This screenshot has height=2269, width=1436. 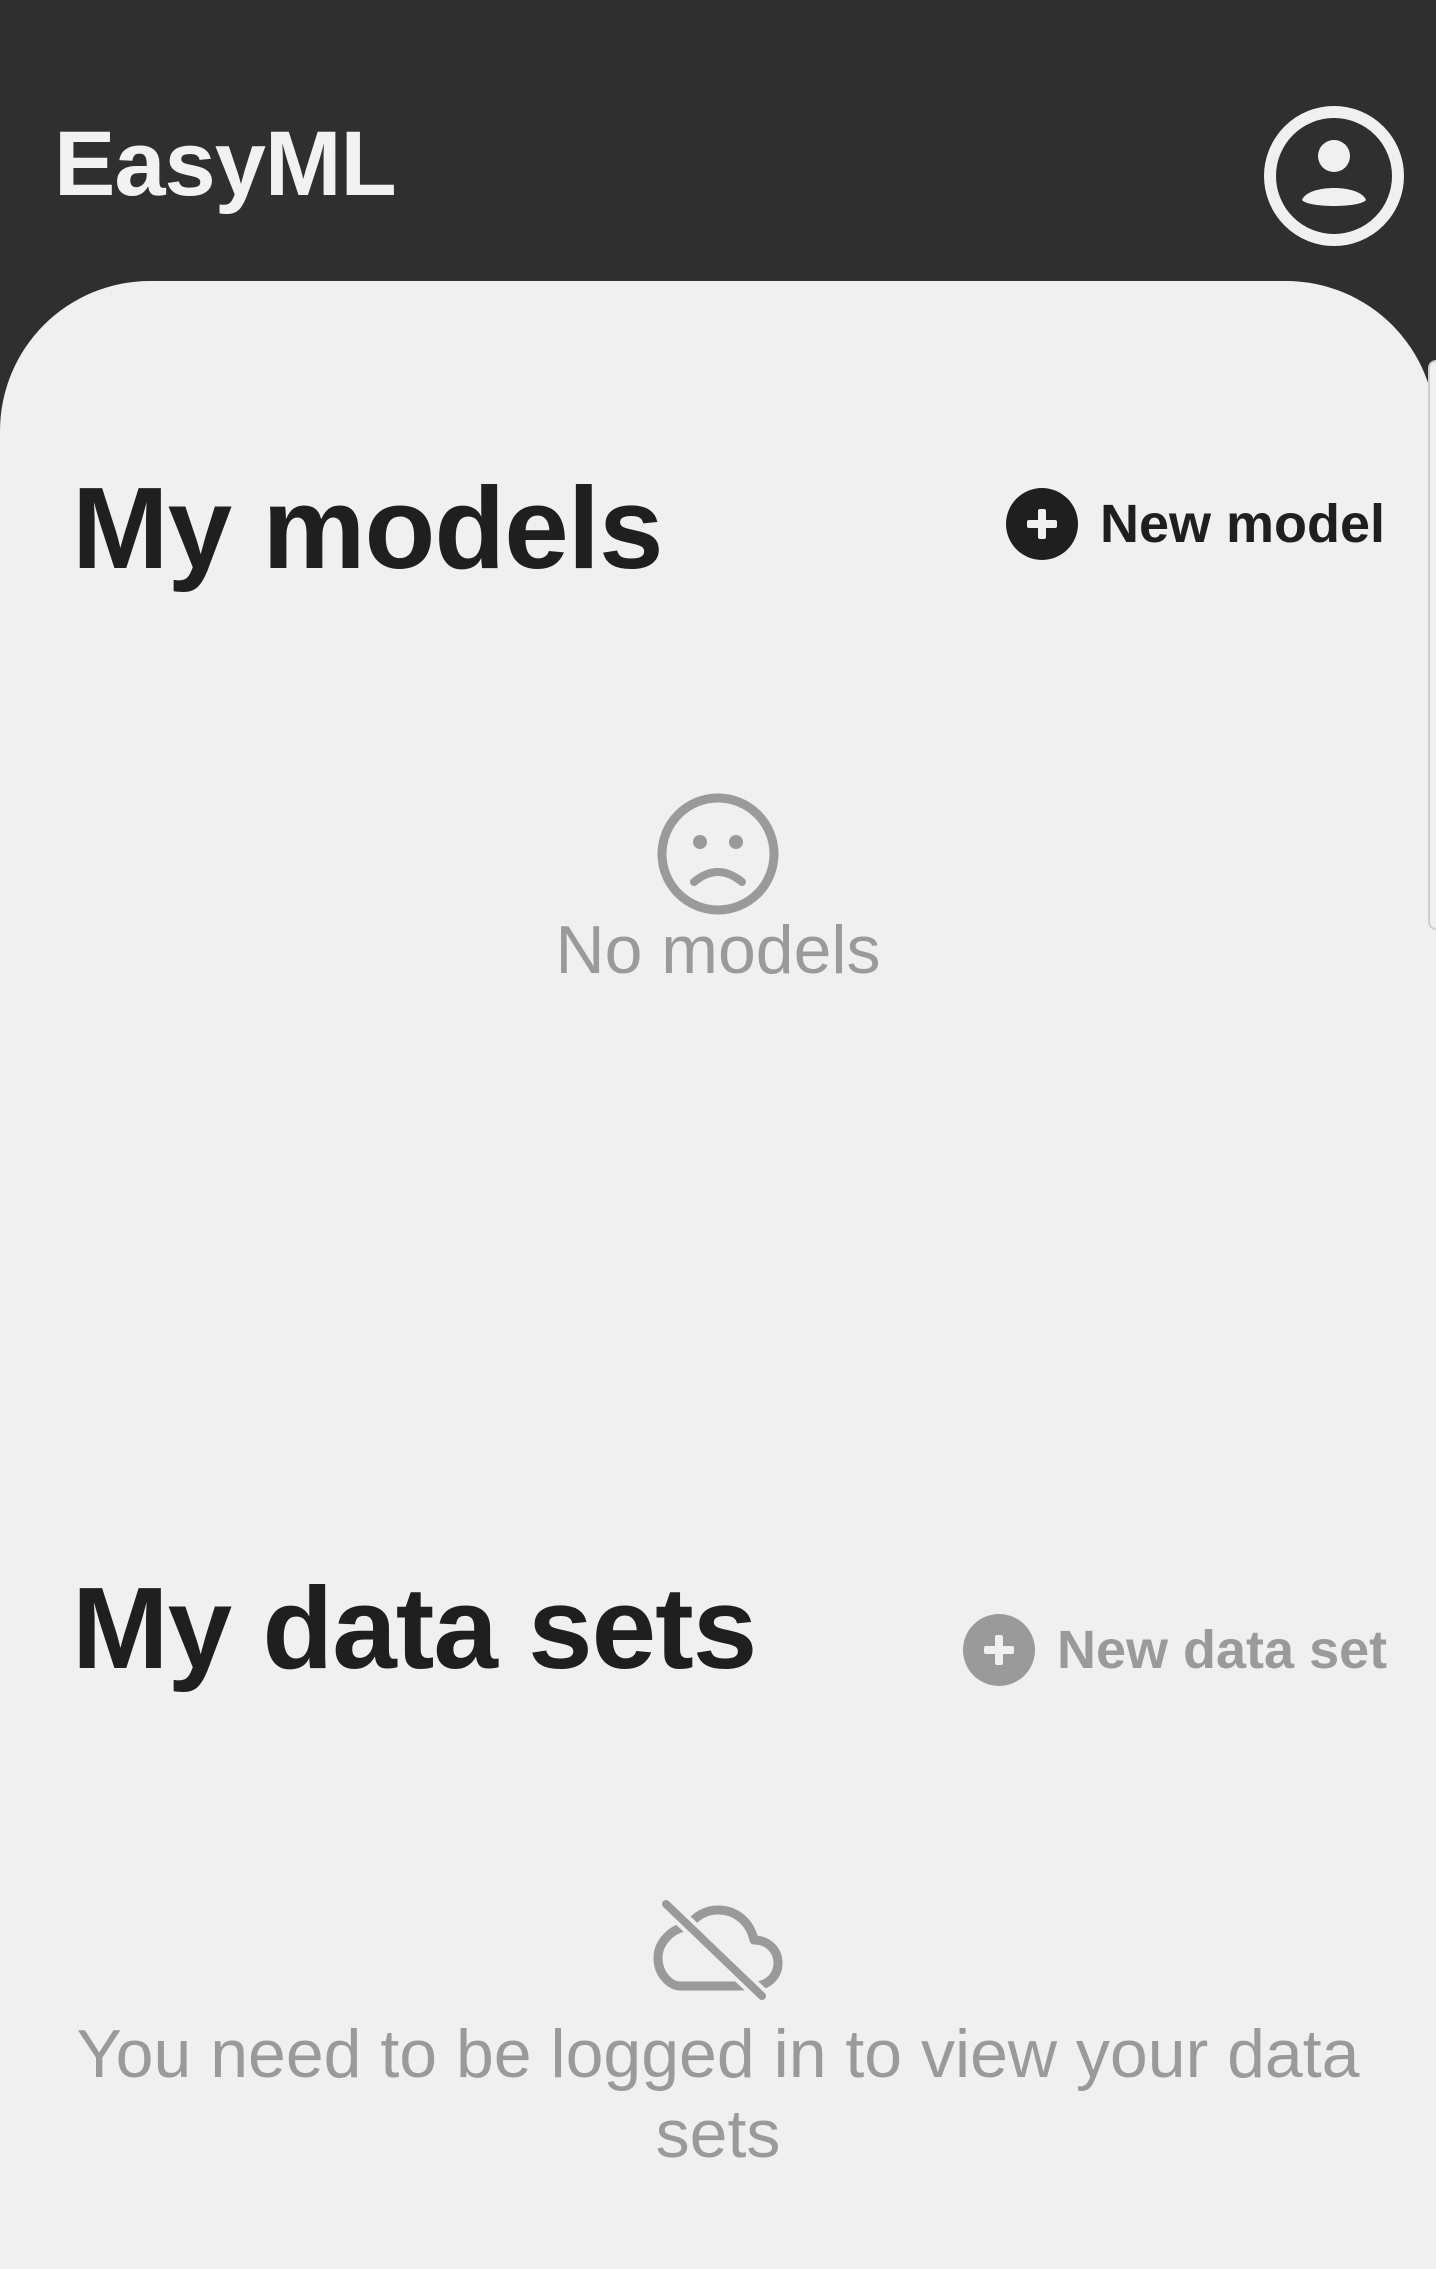 I want to click on datasets-section-title: My data sets, so click(x=414, y=1628).